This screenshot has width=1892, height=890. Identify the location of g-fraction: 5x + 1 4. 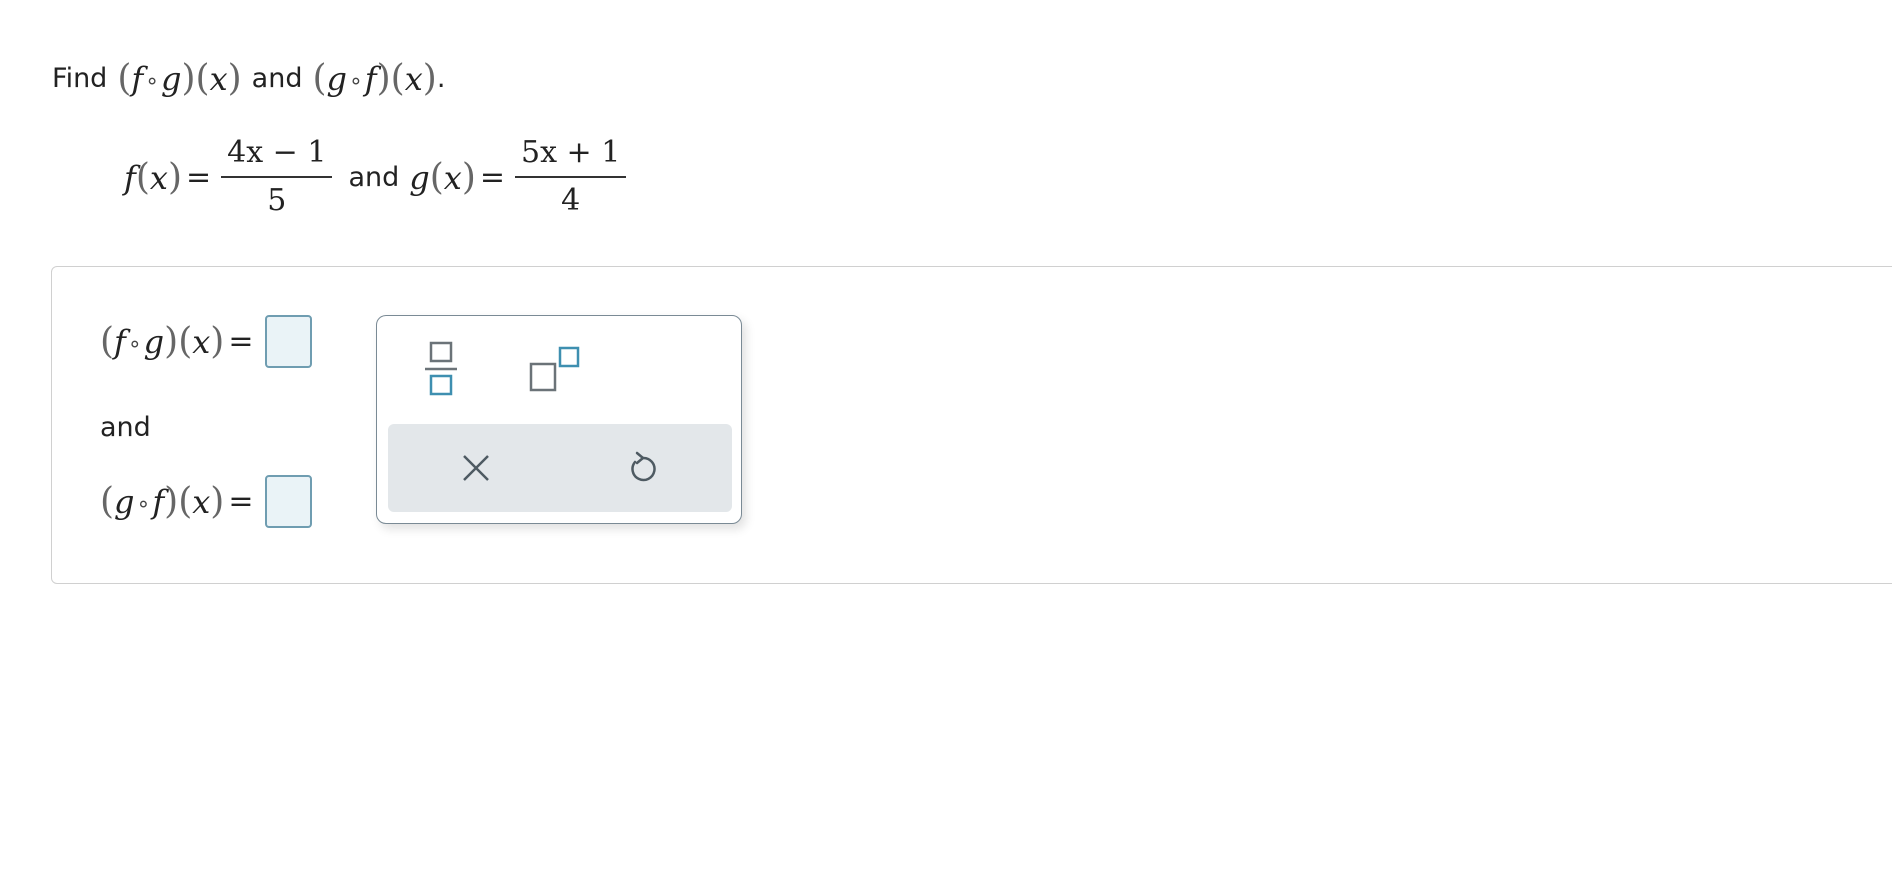
(571, 177).